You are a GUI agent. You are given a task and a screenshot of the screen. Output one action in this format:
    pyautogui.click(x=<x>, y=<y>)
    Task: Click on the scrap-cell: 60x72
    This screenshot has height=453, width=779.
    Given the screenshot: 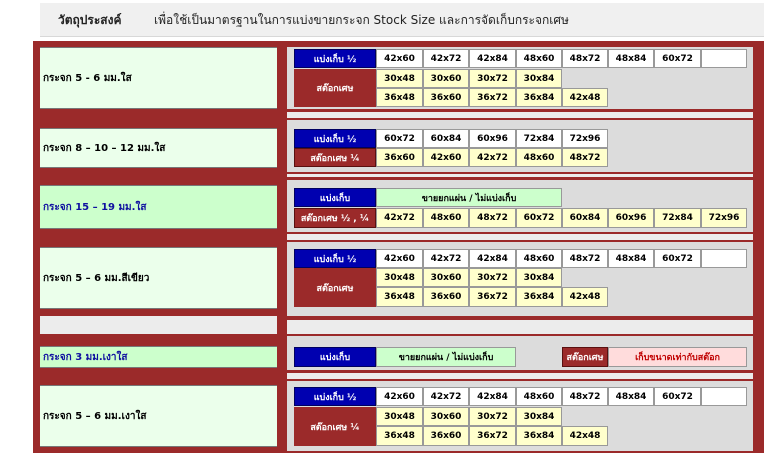 What is the action you would take?
    pyautogui.click(x=539, y=218)
    